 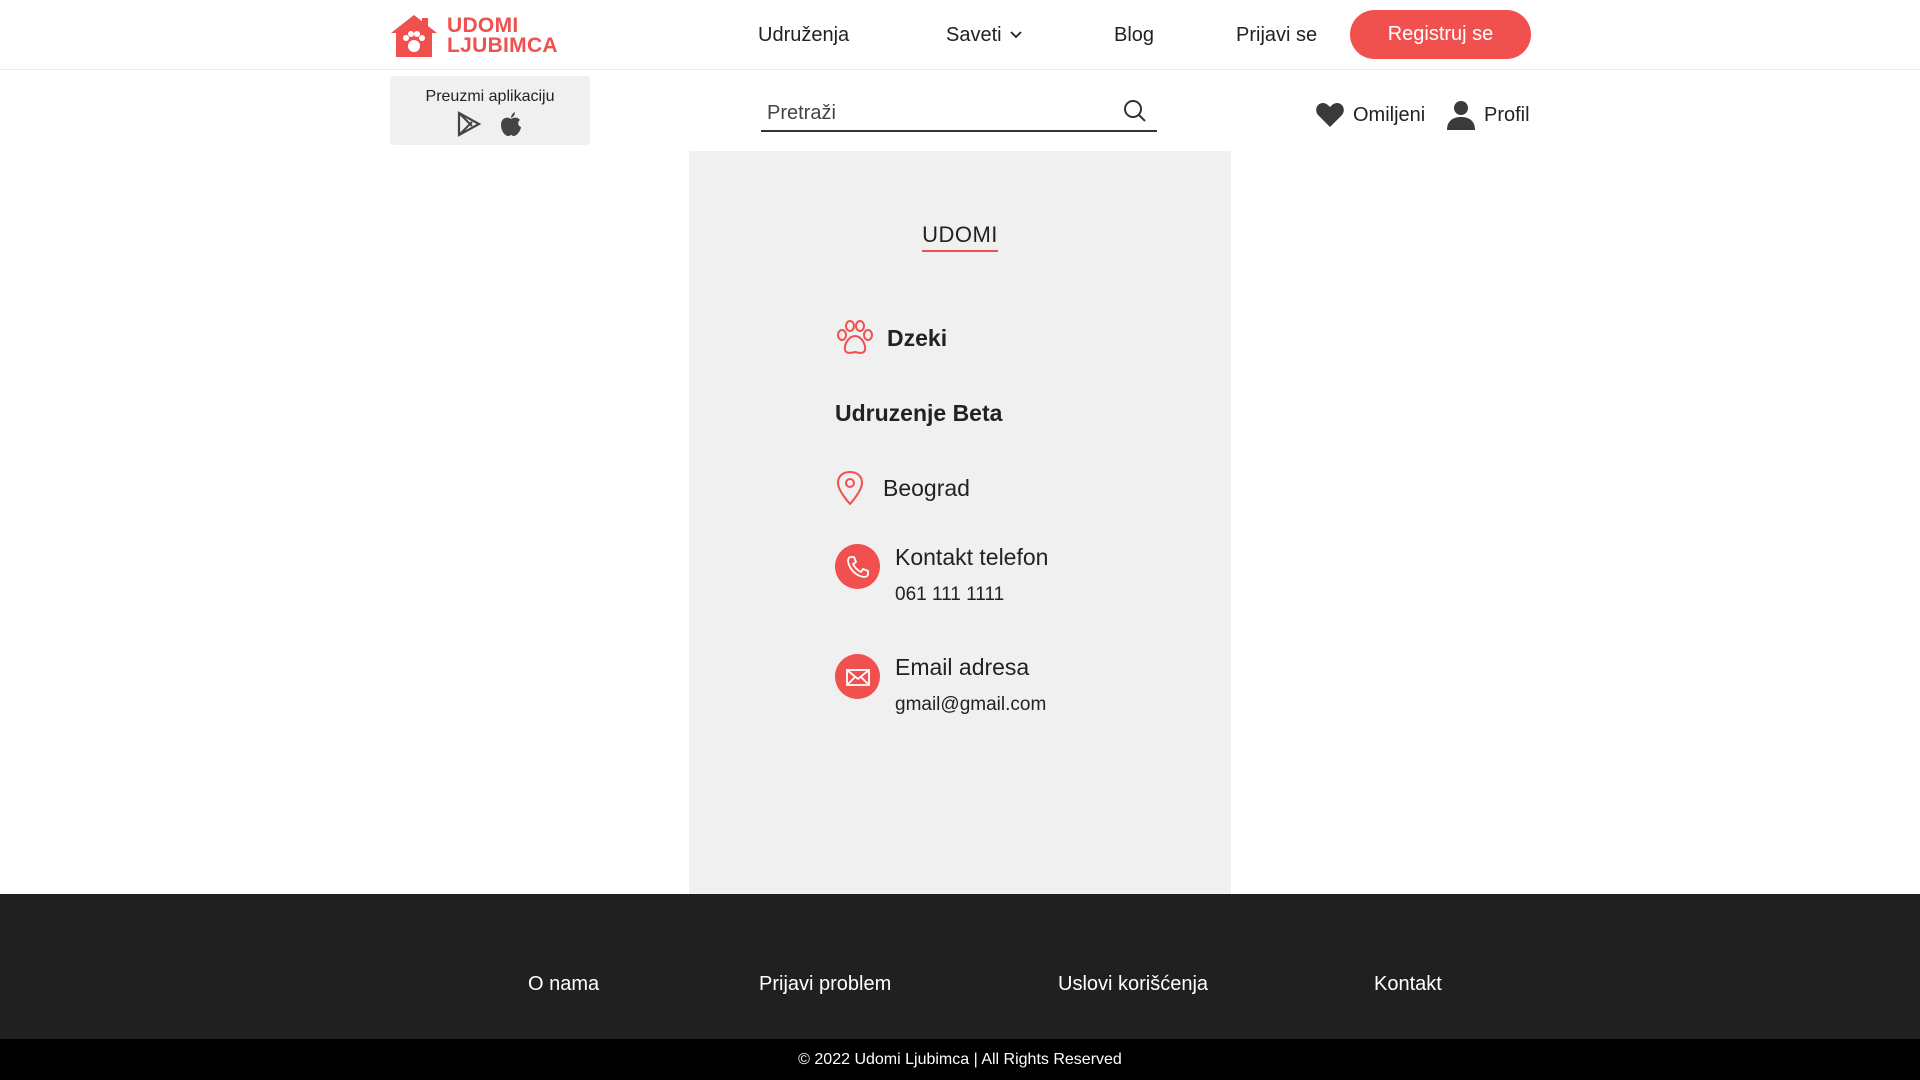 I want to click on nav-login: Prijavi se, so click(x=1276, y=35).